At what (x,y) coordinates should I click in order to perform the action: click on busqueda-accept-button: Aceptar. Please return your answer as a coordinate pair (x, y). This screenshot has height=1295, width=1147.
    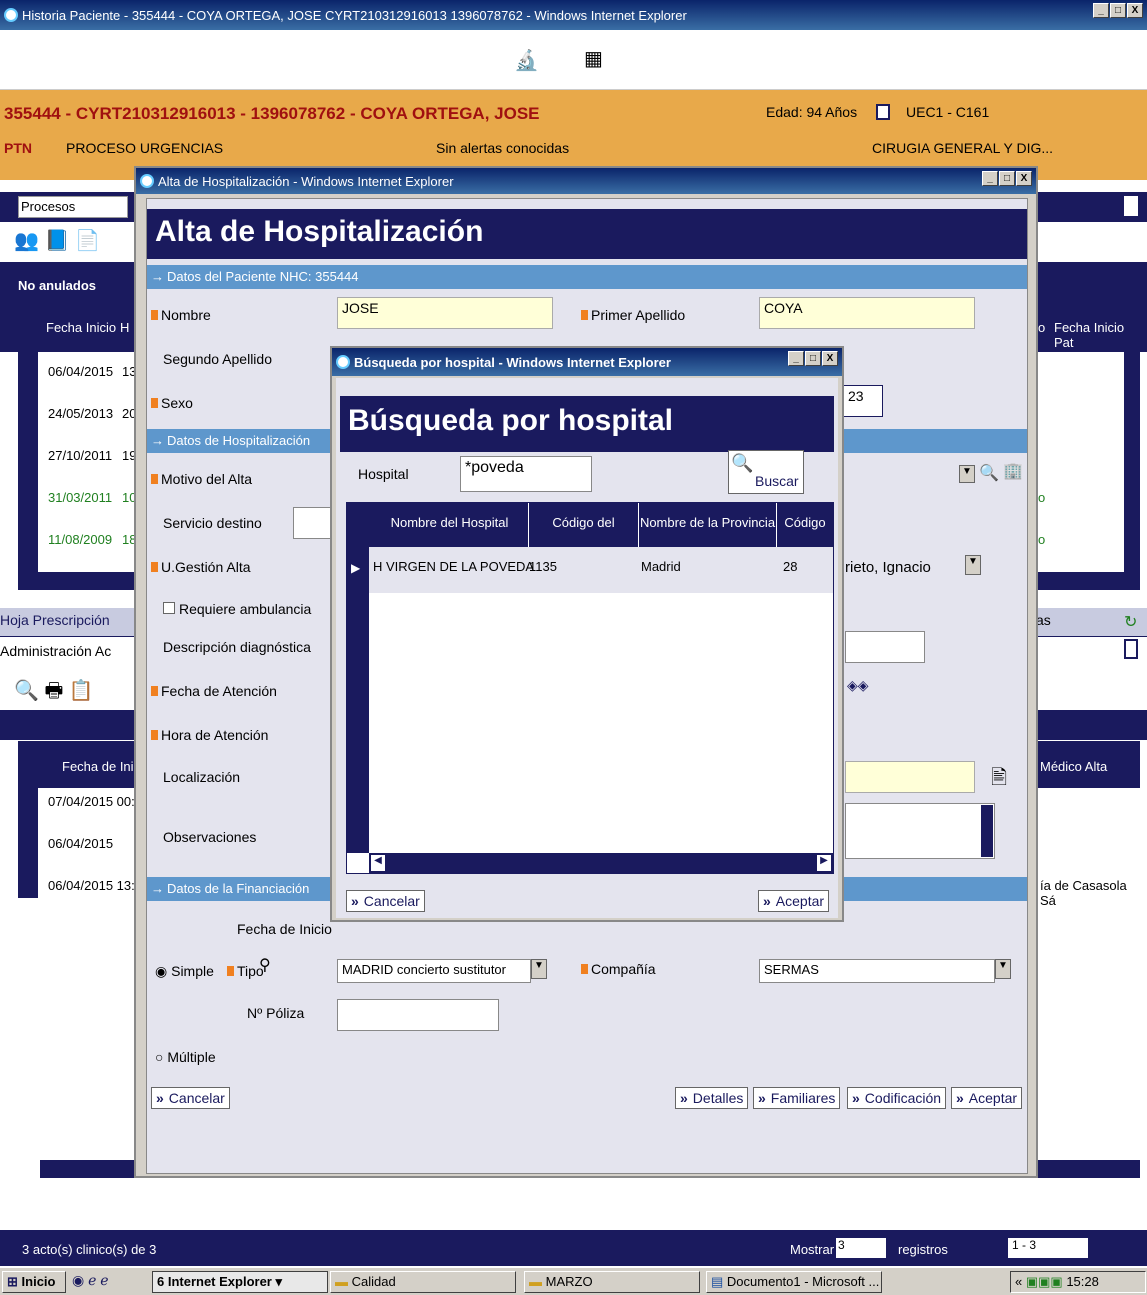
    Looking at the image, I should click on (794, 901).